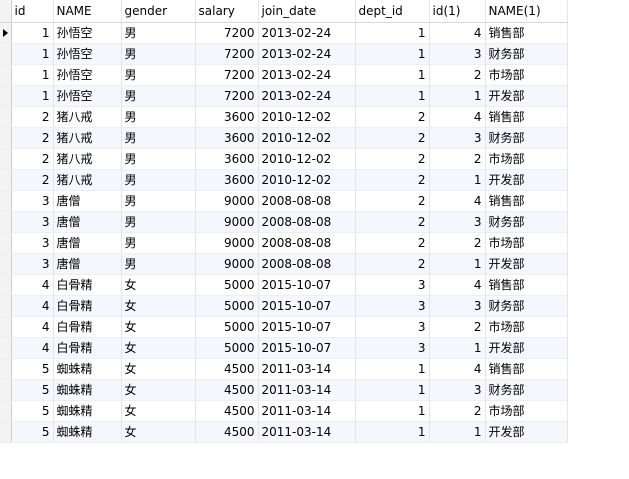  I want to click on cell-name-1: 销售部, so click(526, 33).